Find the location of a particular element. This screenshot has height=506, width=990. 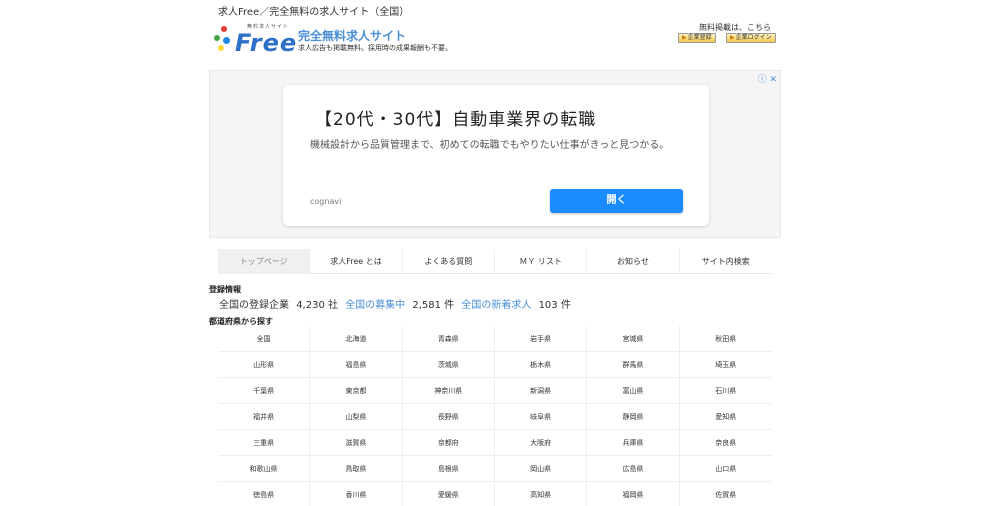

prefecture-link: 岩手県 is located at coordinates (541, 339).